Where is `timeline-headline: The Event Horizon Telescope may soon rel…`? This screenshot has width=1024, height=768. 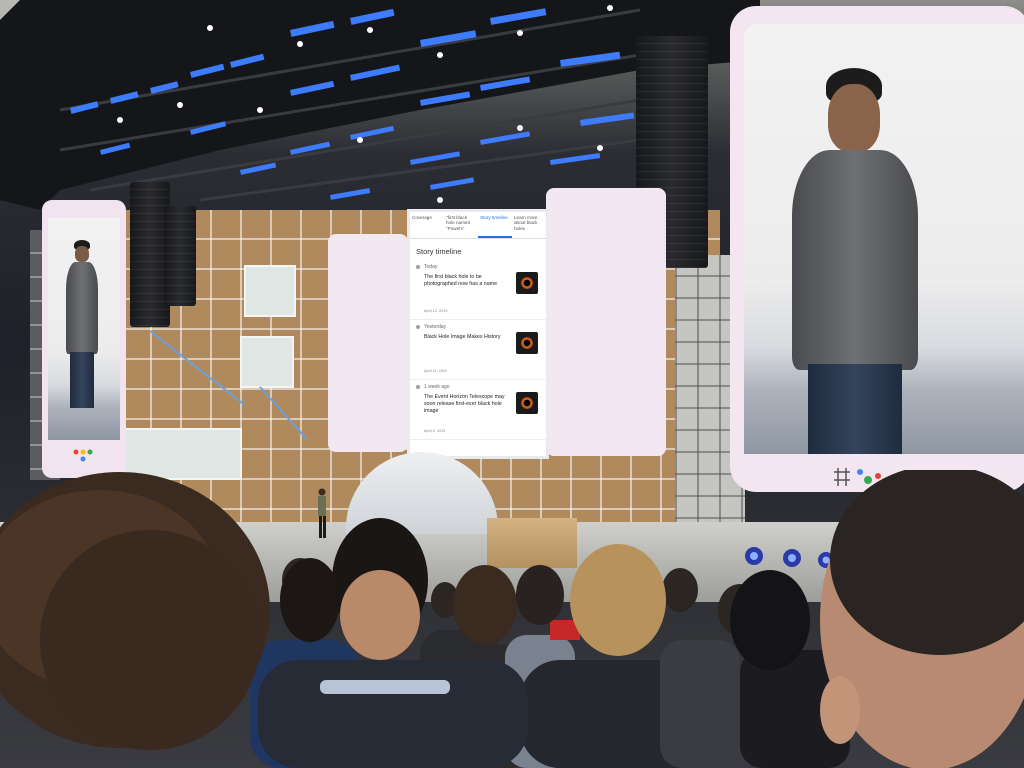 timeline-headline: The Event Horizon Telescope may soon rel… is located at coordinates (464, 404).